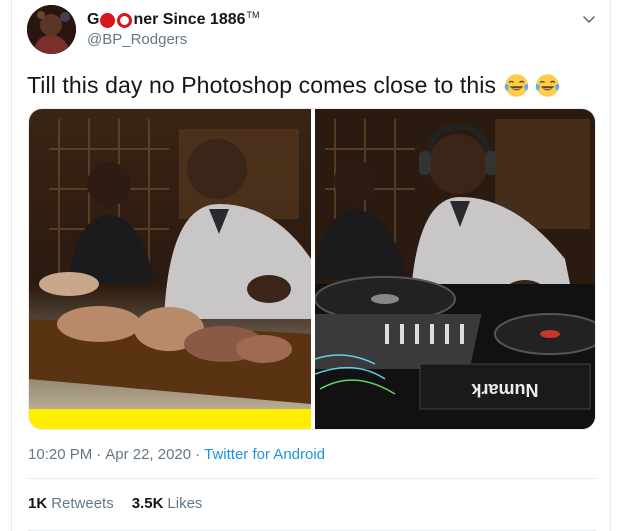 This screenshot has height=531, width=623. I want to click on tweet-stats: 1K Retweets 3.5K Likes, so click(124, 503).